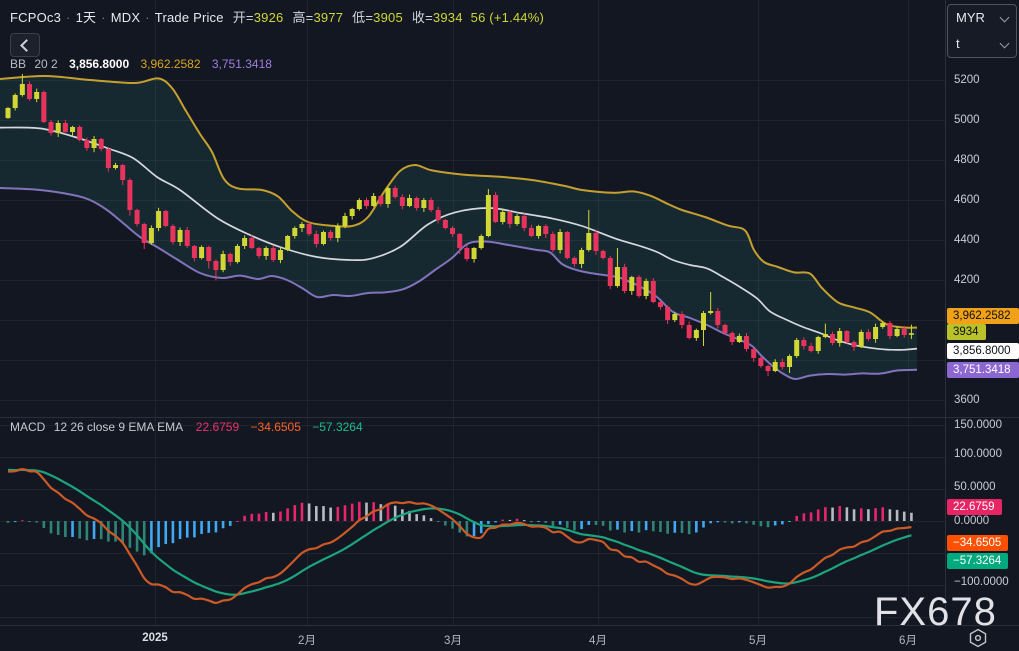  I want to click on time-axis: 2025 2月 3月 4月 5月 6月, so click(509, 638).